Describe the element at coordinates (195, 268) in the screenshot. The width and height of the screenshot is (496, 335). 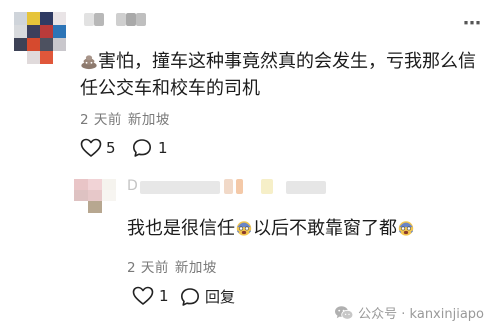
I see `reply-location: 新加坡` at that location.